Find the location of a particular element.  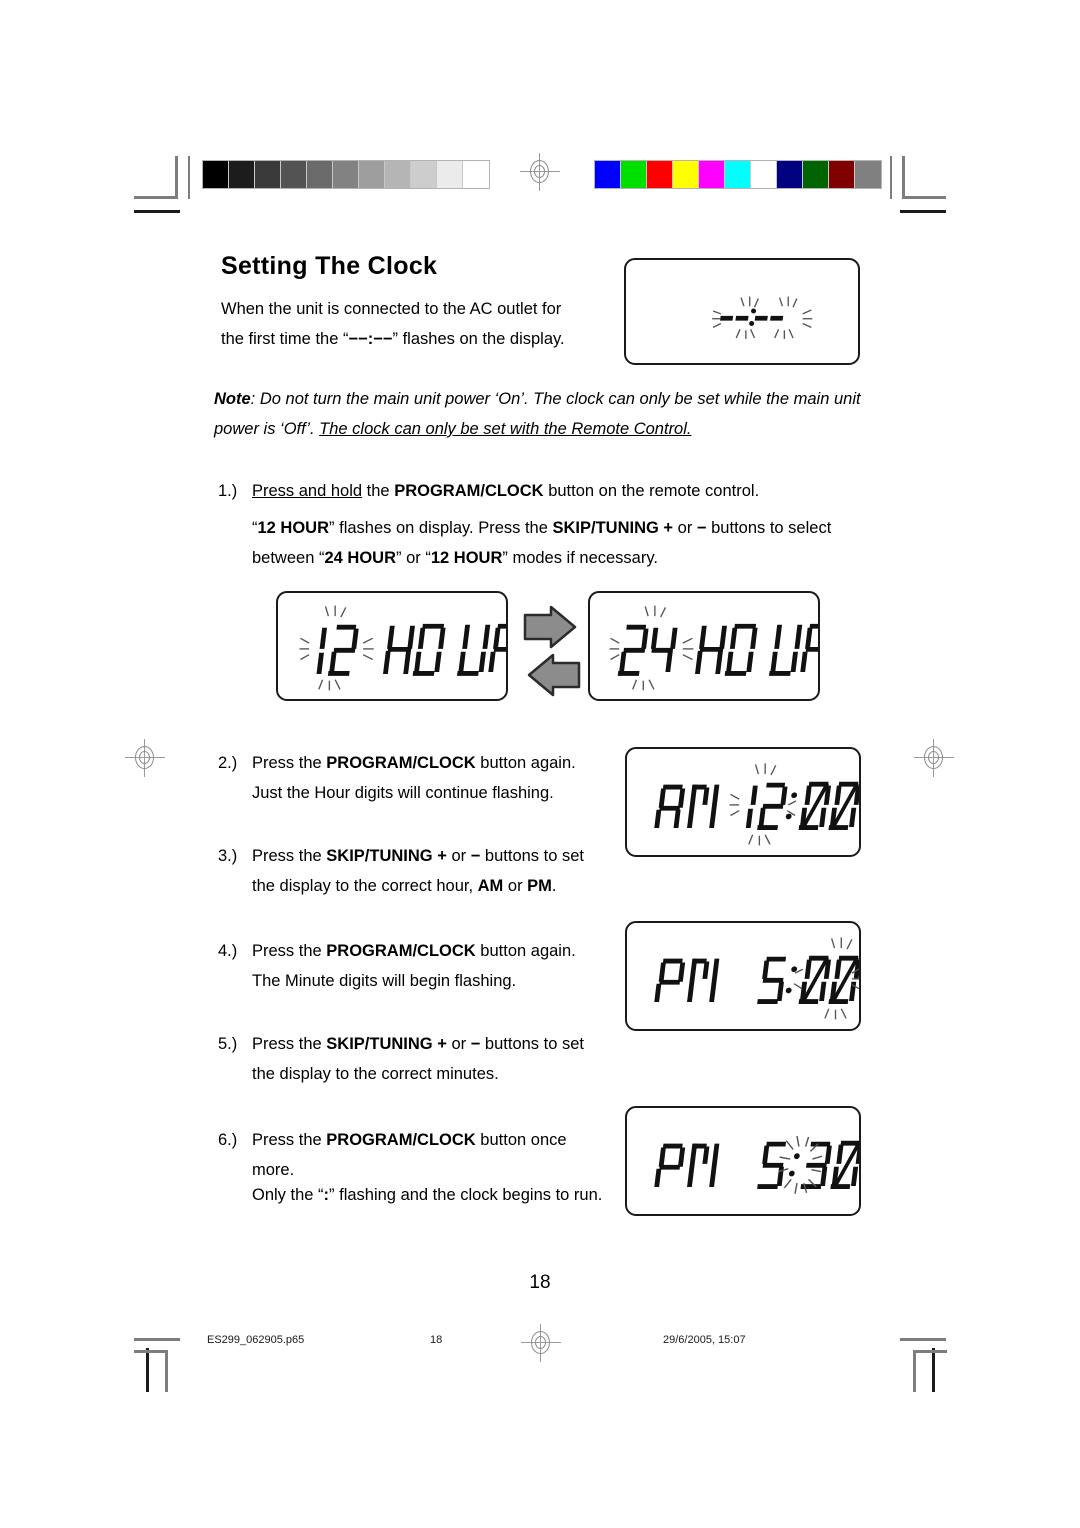

display-12-hour is located at coordinates (392, 646).